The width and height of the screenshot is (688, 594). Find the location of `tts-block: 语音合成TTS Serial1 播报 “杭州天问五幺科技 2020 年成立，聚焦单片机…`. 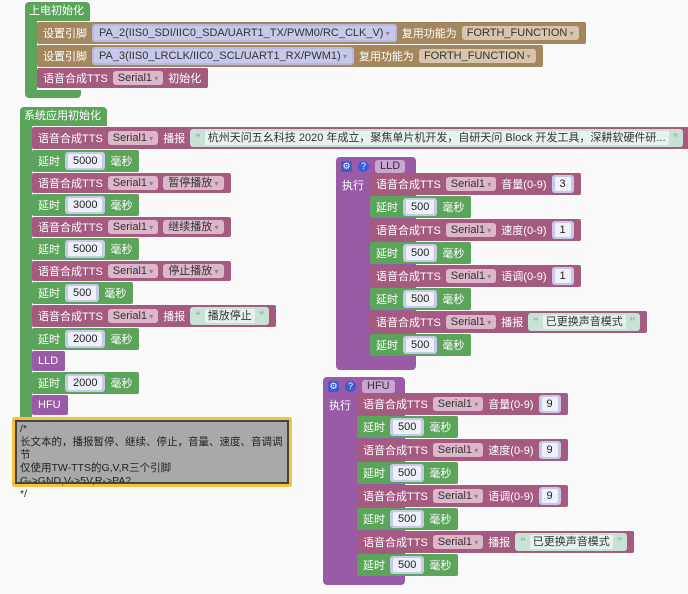

tts-block: 语音合成TTS Serial1 播报 “杭州天问五幺科技 2020 年成立，聚焦单片机… is located at coordinates (360, 138).